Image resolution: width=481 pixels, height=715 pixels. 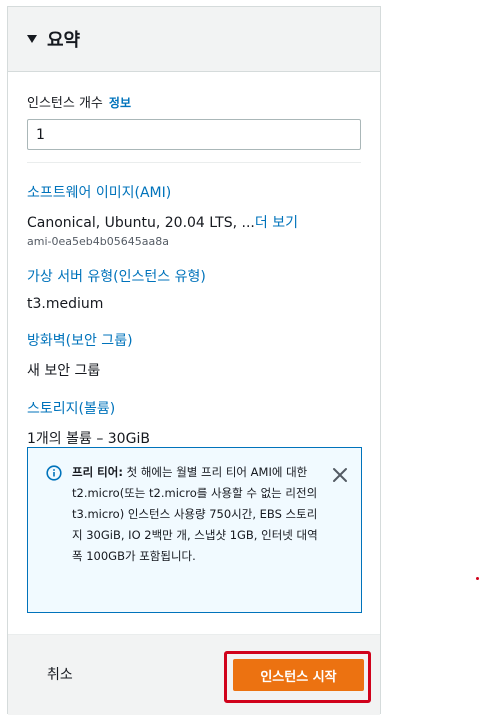 I want to click on storage-value: 1개의 볼륨 – 30GiB, so click(x=88, y=439).